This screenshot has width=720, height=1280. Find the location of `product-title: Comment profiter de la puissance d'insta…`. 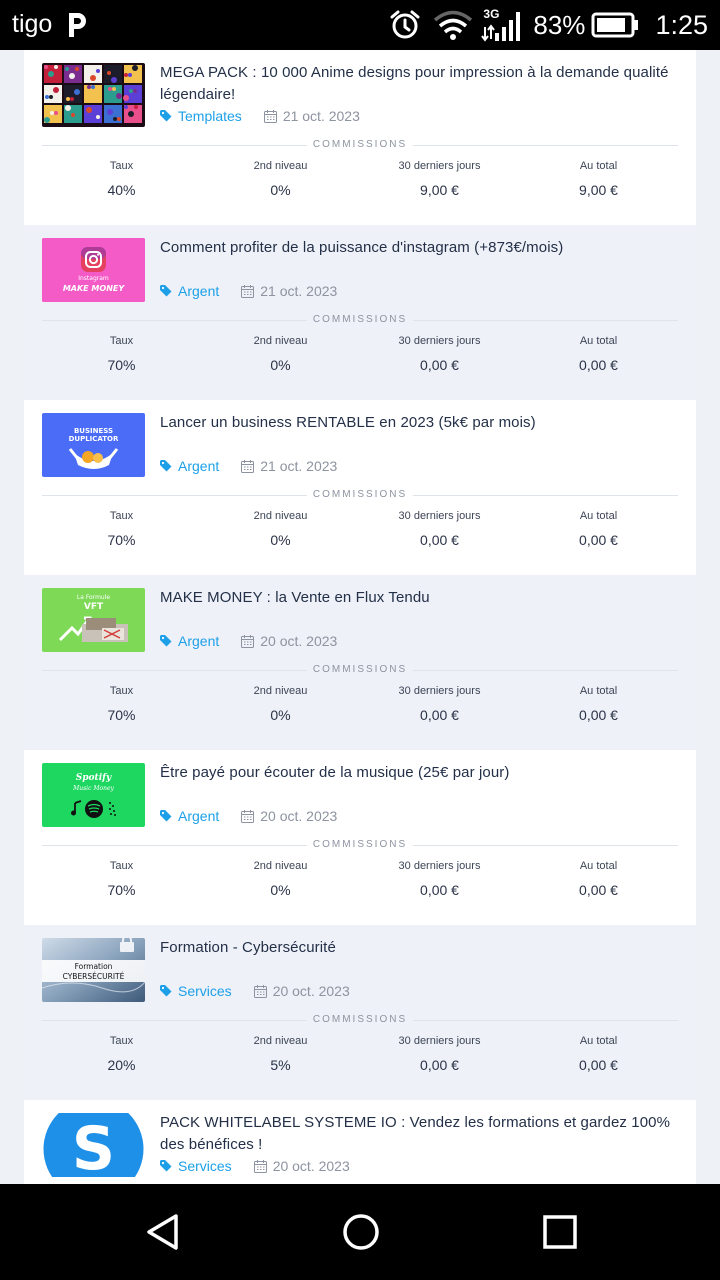

product-title: Comment profiter de la puissance d'insta… is located at coordinates (420, 248).